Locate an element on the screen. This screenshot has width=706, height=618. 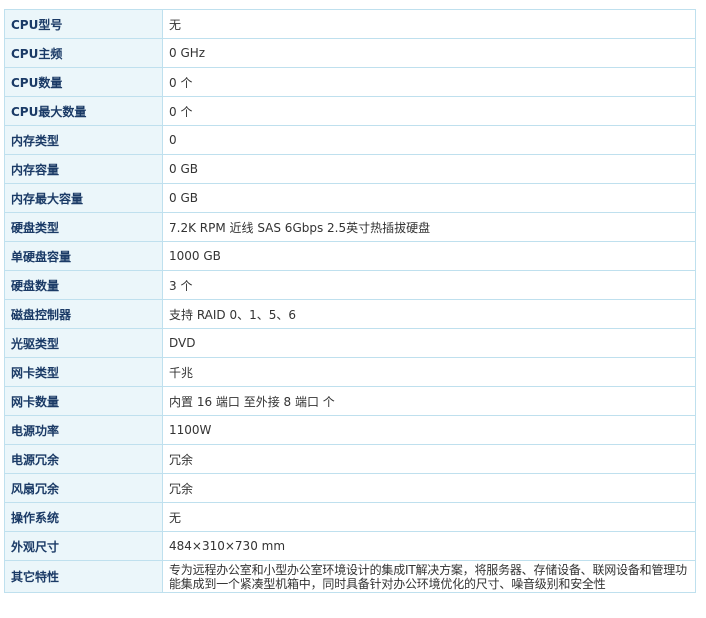
spec-value: 千兆 is located at coordinates (429, 372).